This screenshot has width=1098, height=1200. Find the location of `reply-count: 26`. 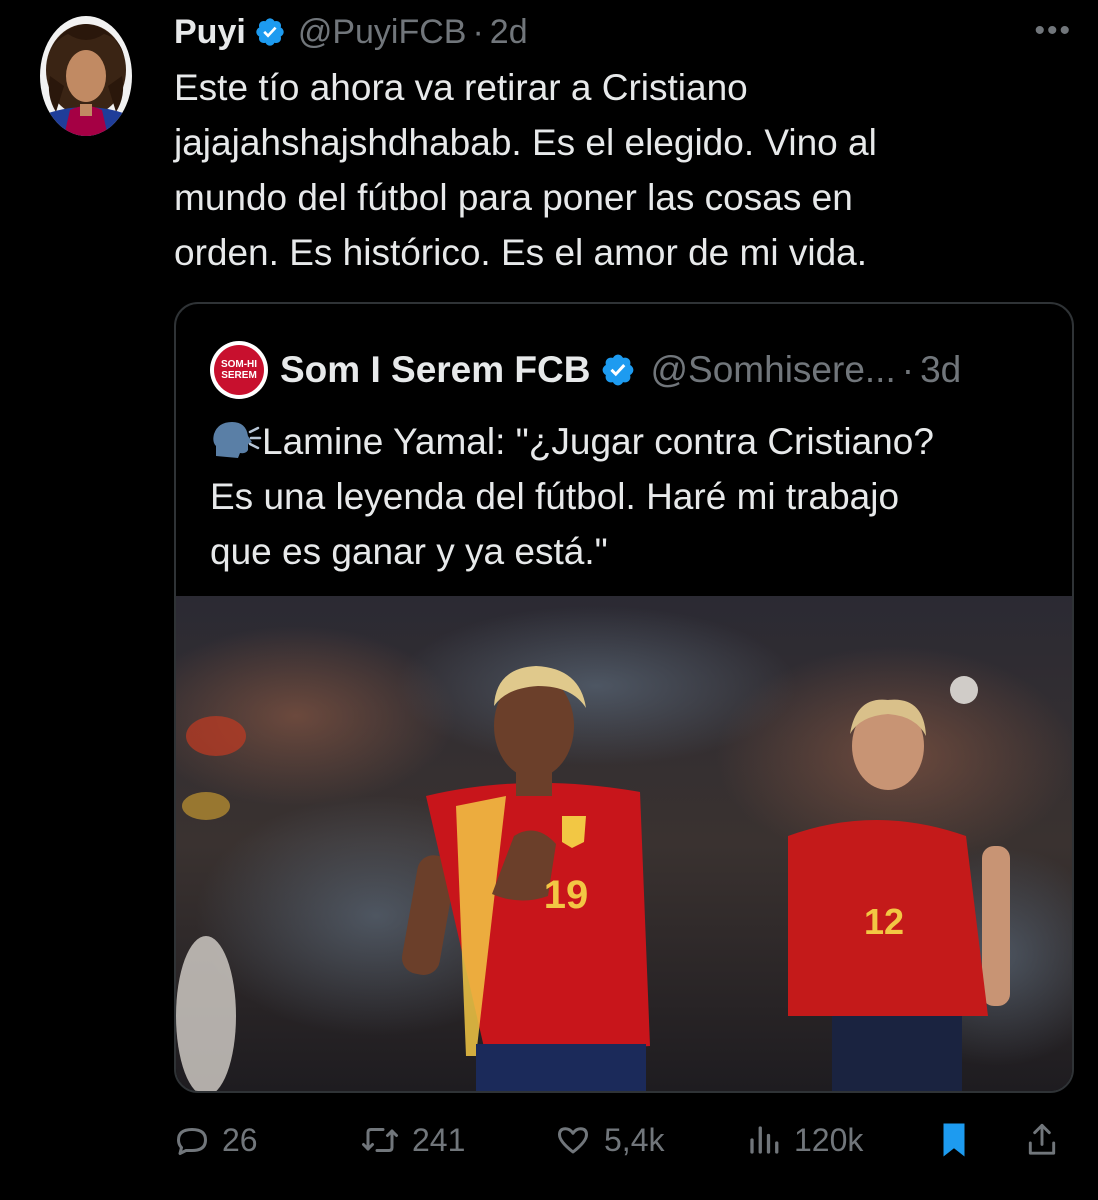

reply-count: 26 is located at coordinates (240, 1139).